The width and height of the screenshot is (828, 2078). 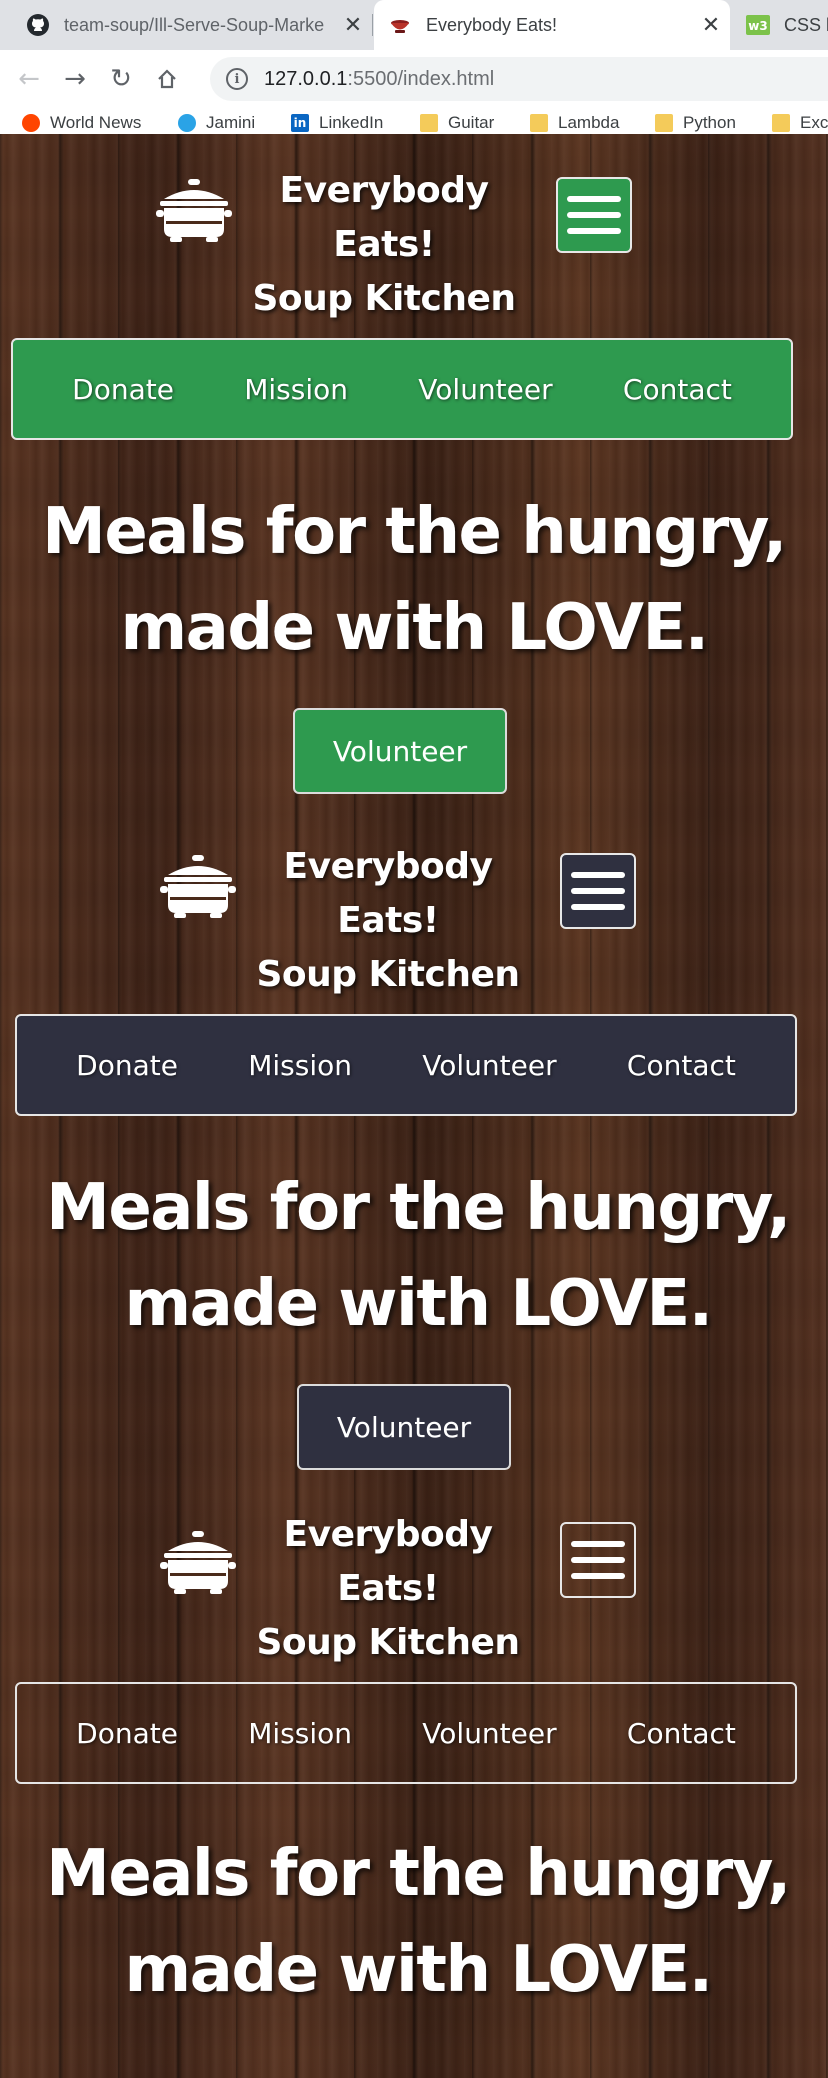 What do you see at coordinates (421, 78) in the screenshot?
I see `url-path: :5500/index.html` at bounding box center [421, 78].